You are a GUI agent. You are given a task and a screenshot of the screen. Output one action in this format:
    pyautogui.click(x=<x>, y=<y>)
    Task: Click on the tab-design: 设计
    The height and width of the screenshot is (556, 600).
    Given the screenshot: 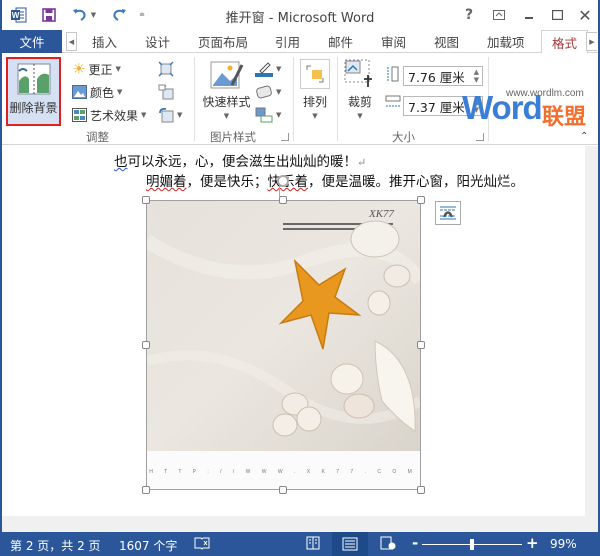 What is the action you would take?
    pyautogui.click(x=157, y=41)
    